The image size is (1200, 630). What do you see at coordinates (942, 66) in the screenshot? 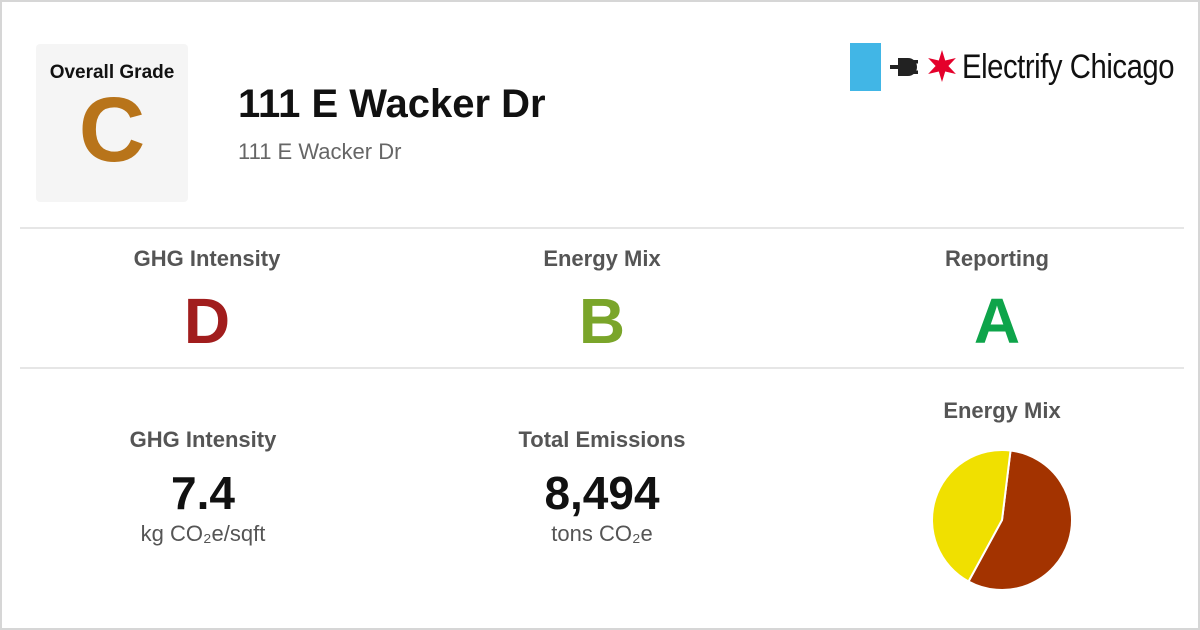
I see `chicago-star-icon` at bounding box center [942, 66].